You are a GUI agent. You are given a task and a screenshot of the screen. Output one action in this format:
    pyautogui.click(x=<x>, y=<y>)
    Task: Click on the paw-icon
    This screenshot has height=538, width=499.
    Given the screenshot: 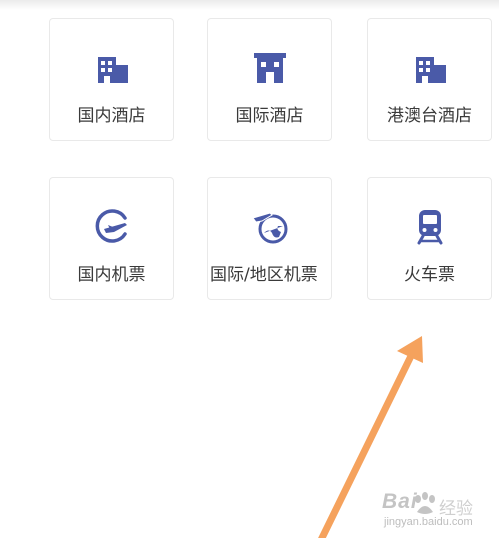 What is the action you would take?
    pyautogui.click(x=425, y=503)
    